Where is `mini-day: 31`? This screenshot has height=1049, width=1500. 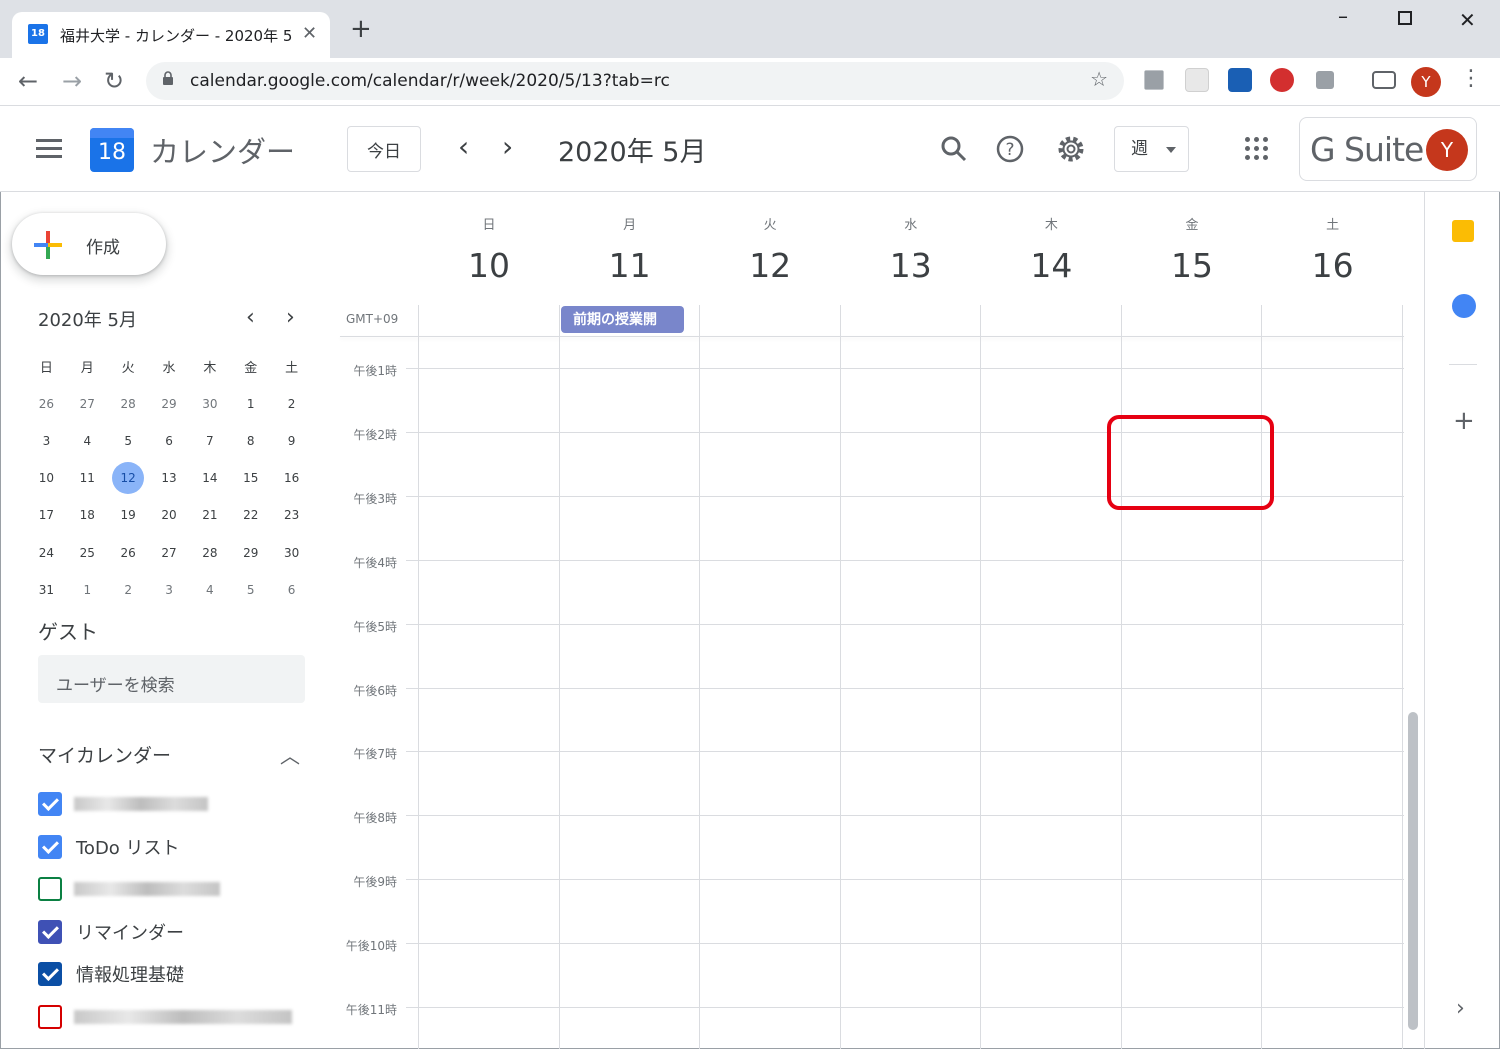
mini-day: 31 is located at coordinates (46, 590).